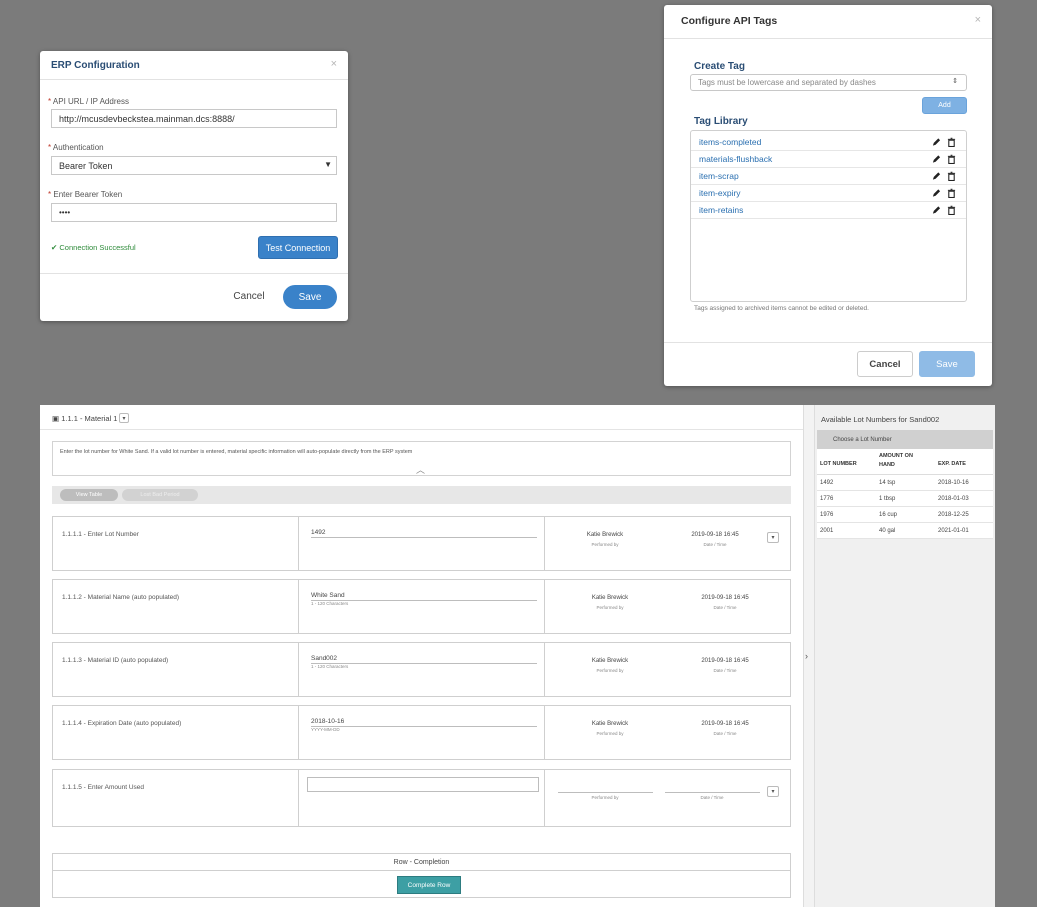  Describe the element at coordinates (95, 65) in the screenshot. I see `erp-dialog-title: ERP Configuration` at that location.